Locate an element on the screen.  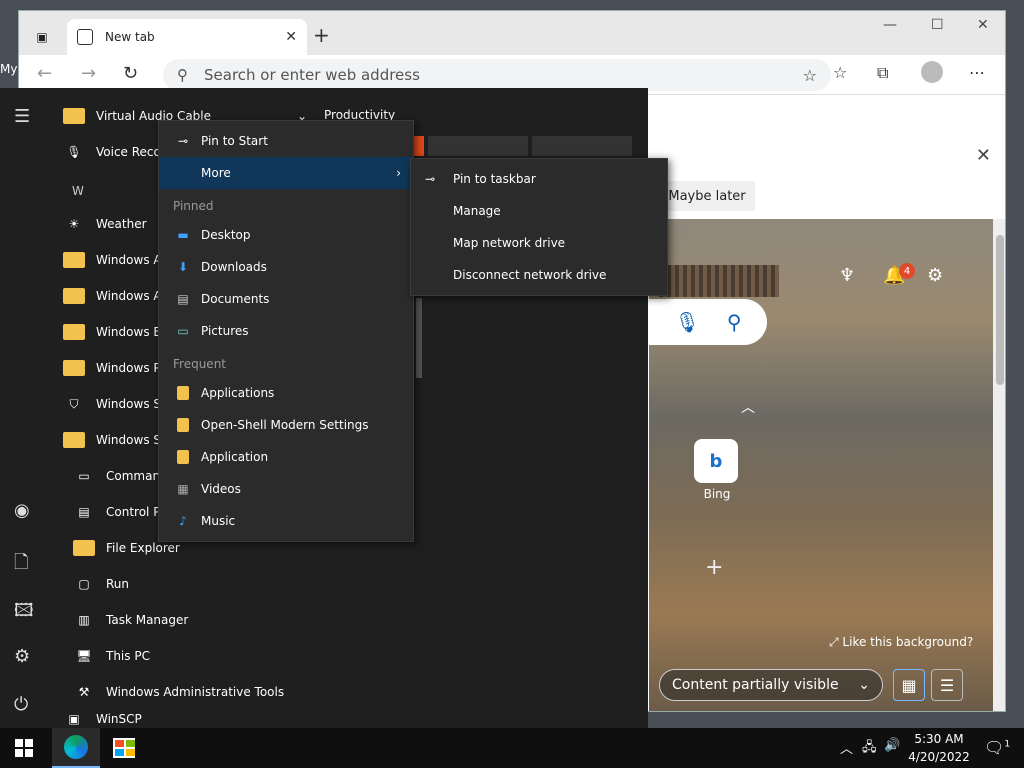
minimize-icon: — is located at coordinates (890, 25).